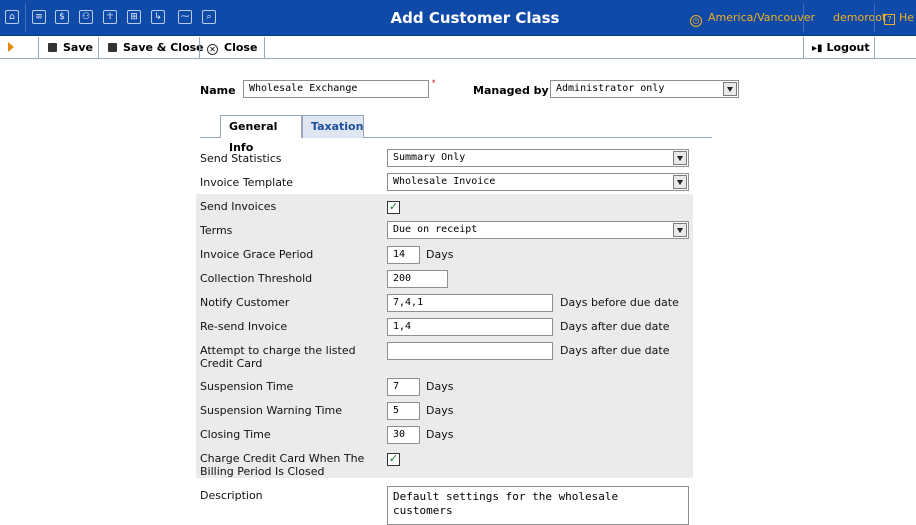 Image resolution: width=916 pixels, height=525 pixels. Describe the element at coordinates (209, 17) in the screenshot. I see `search-icon: ⌕` at that location.